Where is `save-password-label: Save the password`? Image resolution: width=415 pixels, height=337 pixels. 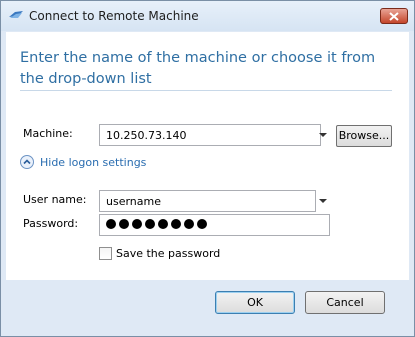
save-password-label: Save the password is located at coordinates (168, 253).